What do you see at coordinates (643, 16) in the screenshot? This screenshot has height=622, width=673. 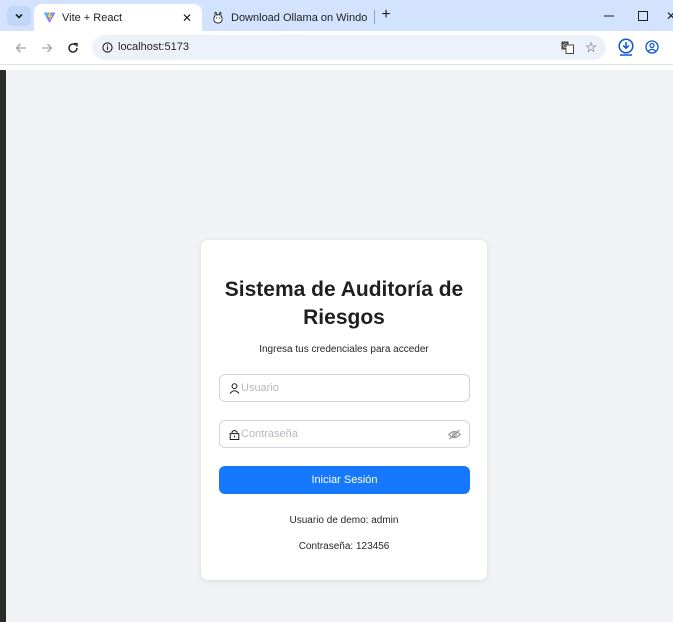 I see `maximize-icon` at bounding box center [643, 16].